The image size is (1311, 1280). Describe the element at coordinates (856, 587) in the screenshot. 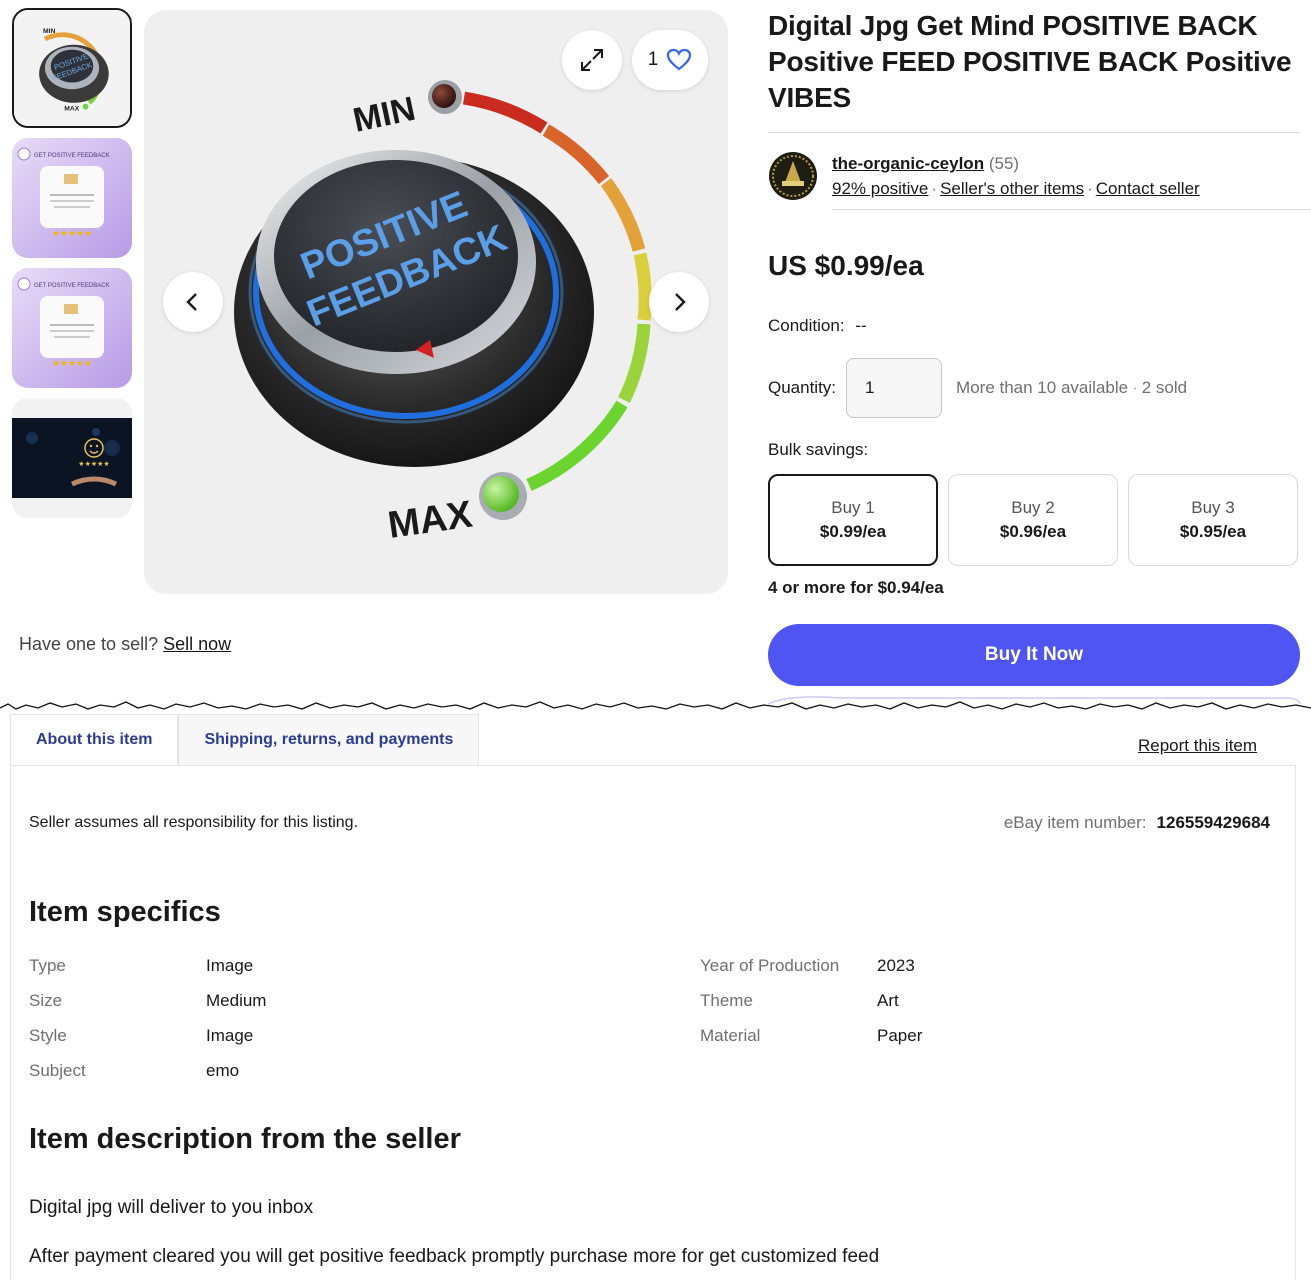

I see `bulk-more-text: 4 or more for $0.94/ea` at that location.